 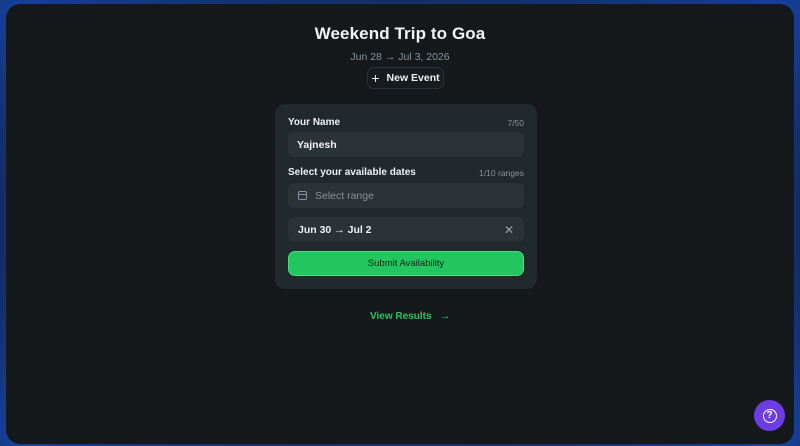 I want to click on new-event-button: + New Event, so click(x=405, y=78).